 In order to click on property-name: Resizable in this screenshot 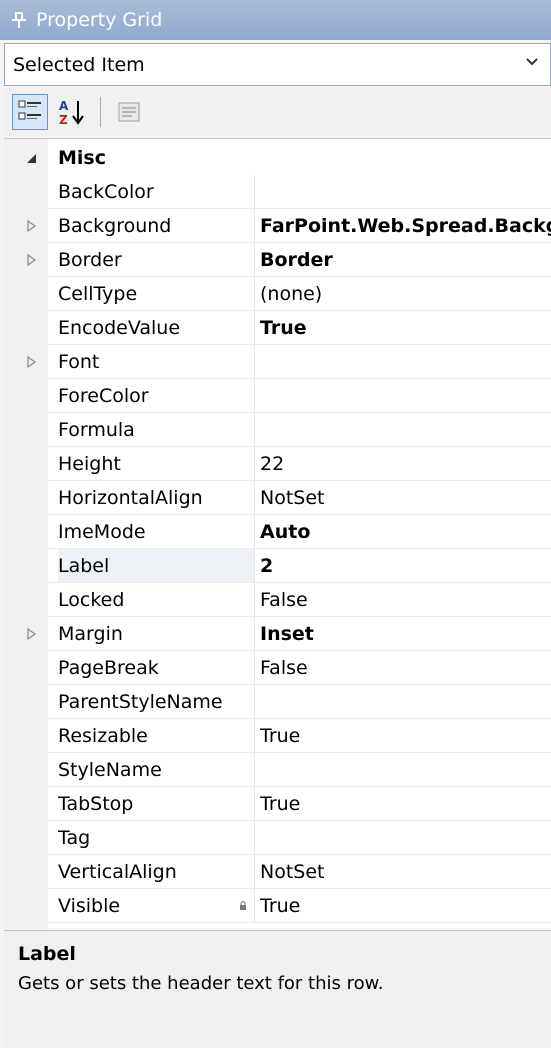, I will do `click(103, 736)`.